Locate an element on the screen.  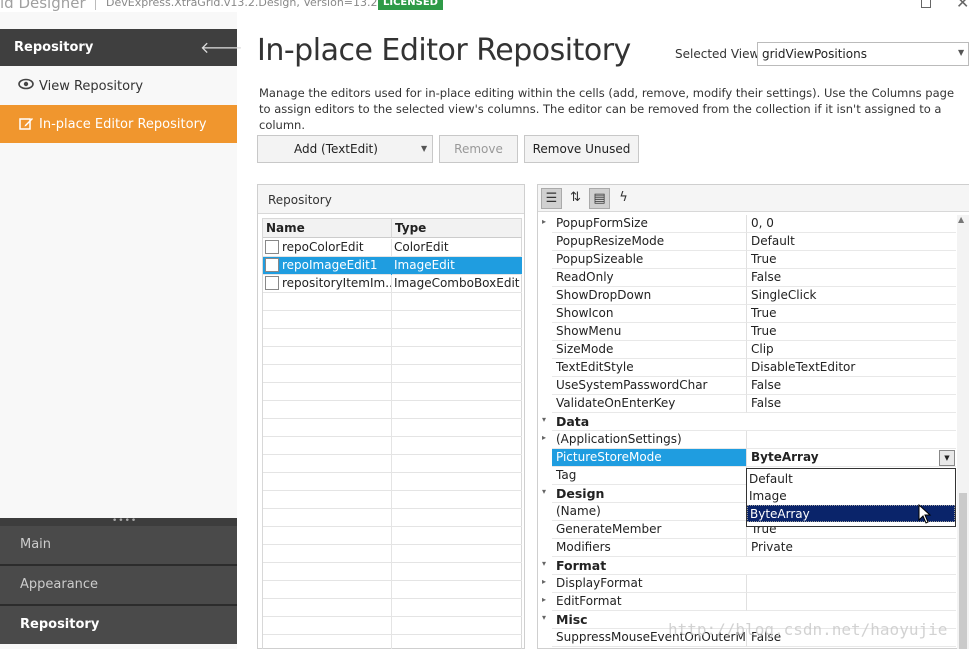
dropdown-button-icon: ▼ is located at coordinates (947, 458).